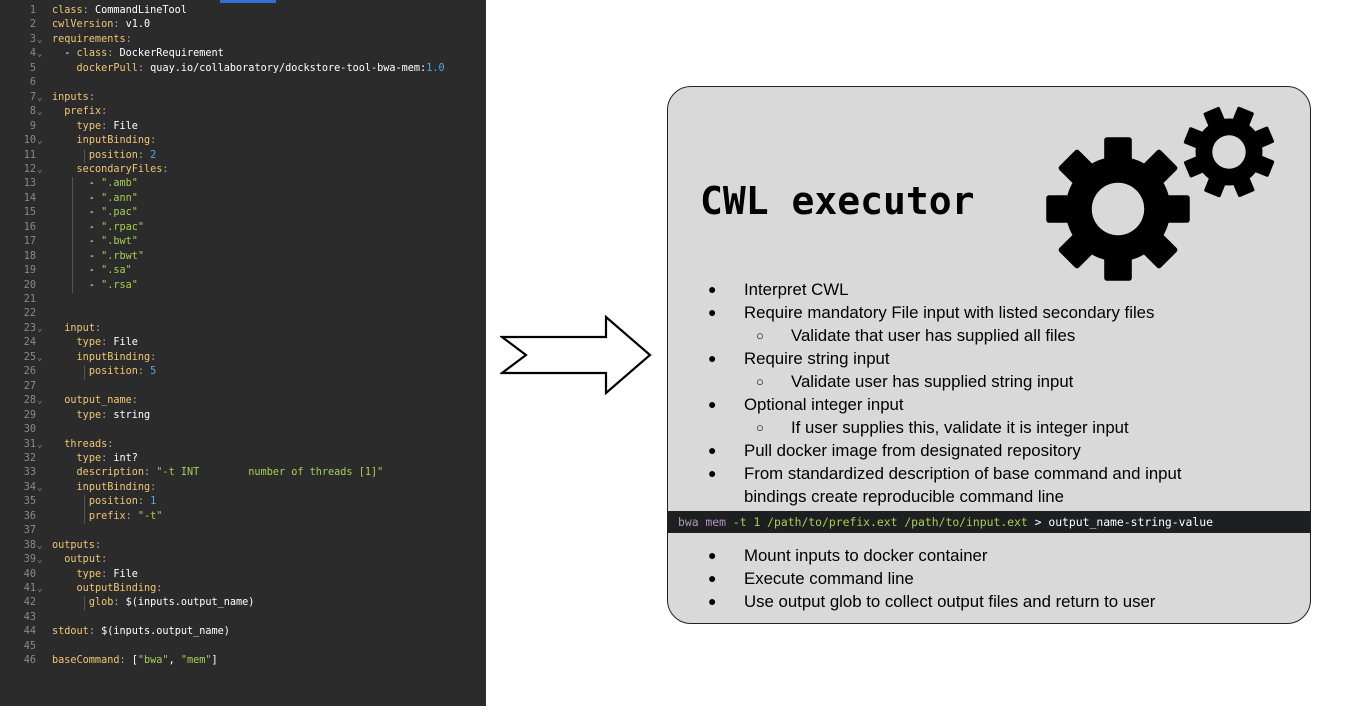  Describe the element at coordinates (104, 141) in the screenshot. I see `code-text: inputBinding:` at that location.